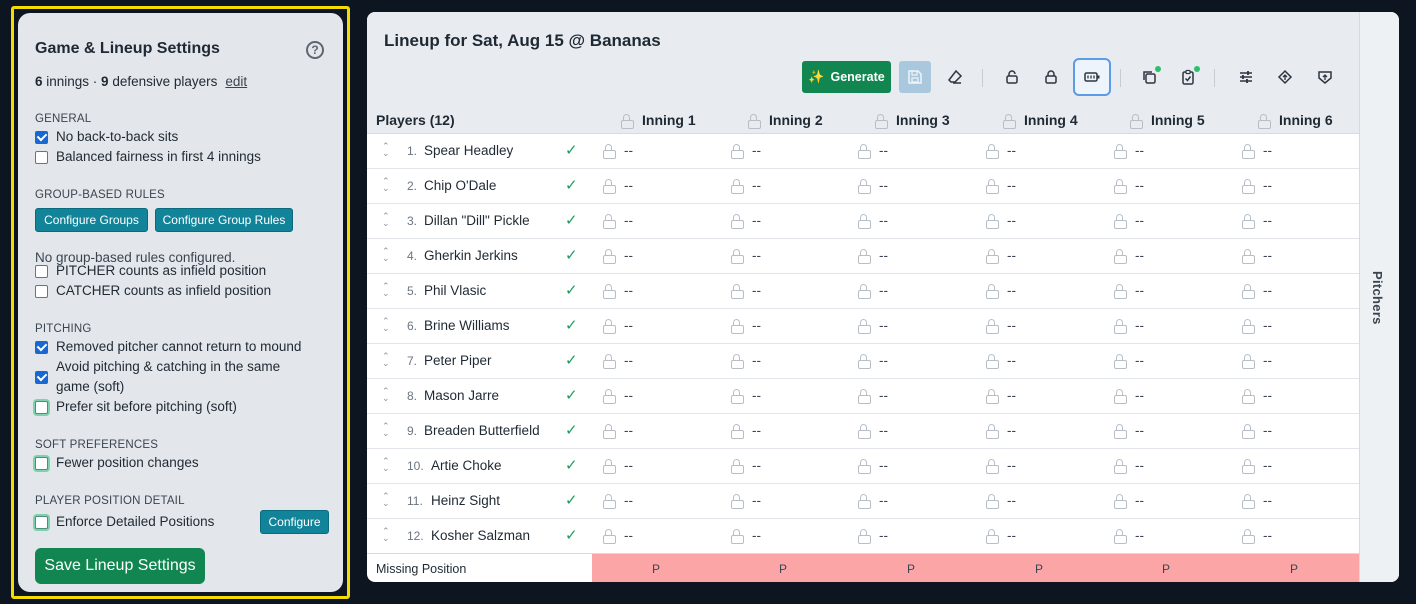 The image size is (1416, 604). I want to click on checkbox-balanced-fairness, so click(41, 157).